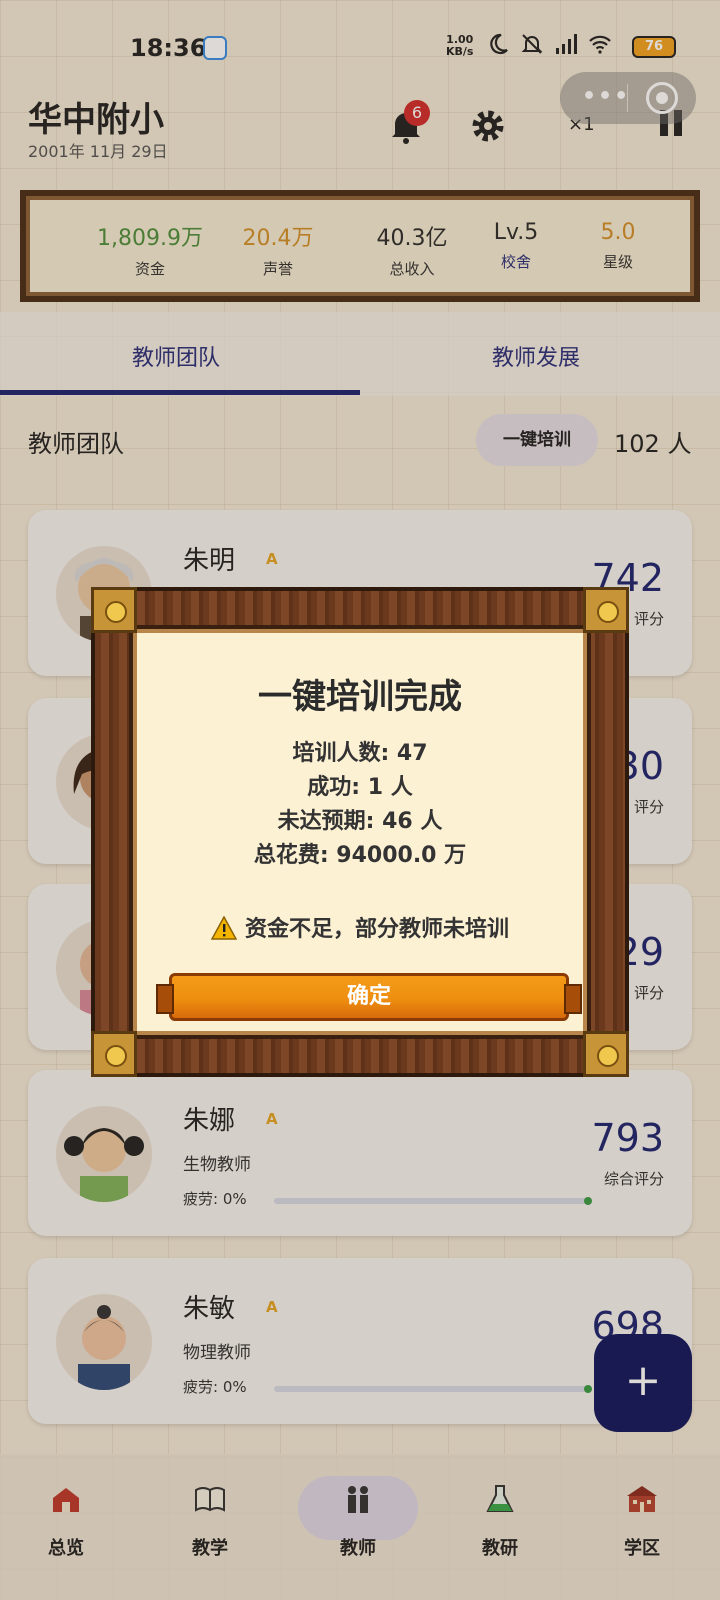 The width and height of the screenshot is (720, 1600). What do you see at coordinates (360, 697) in the screenshot?
I see `dialog-title: 一键培训完成` at bounding box center [360, 697].